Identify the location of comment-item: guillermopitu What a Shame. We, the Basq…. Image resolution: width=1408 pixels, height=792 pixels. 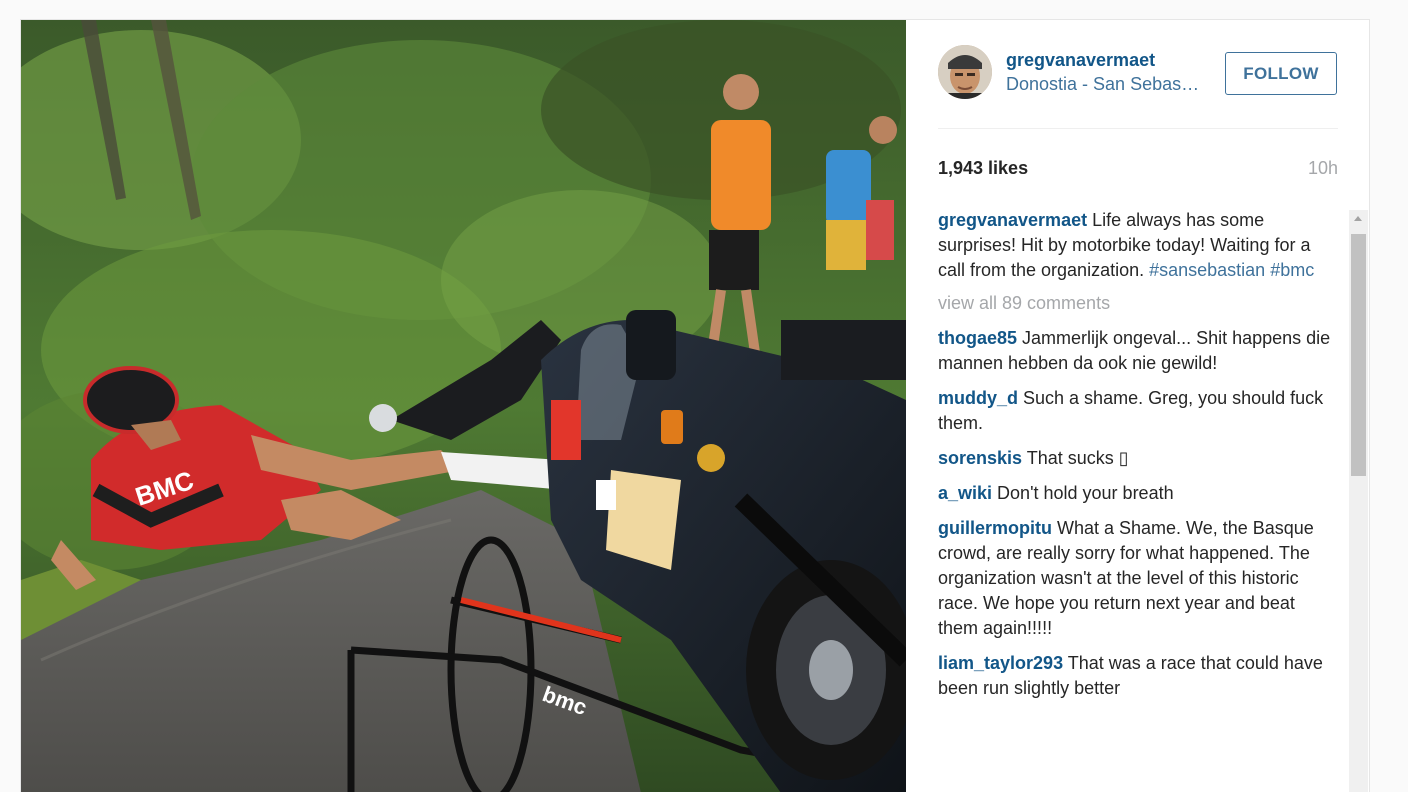
(1138, 578).